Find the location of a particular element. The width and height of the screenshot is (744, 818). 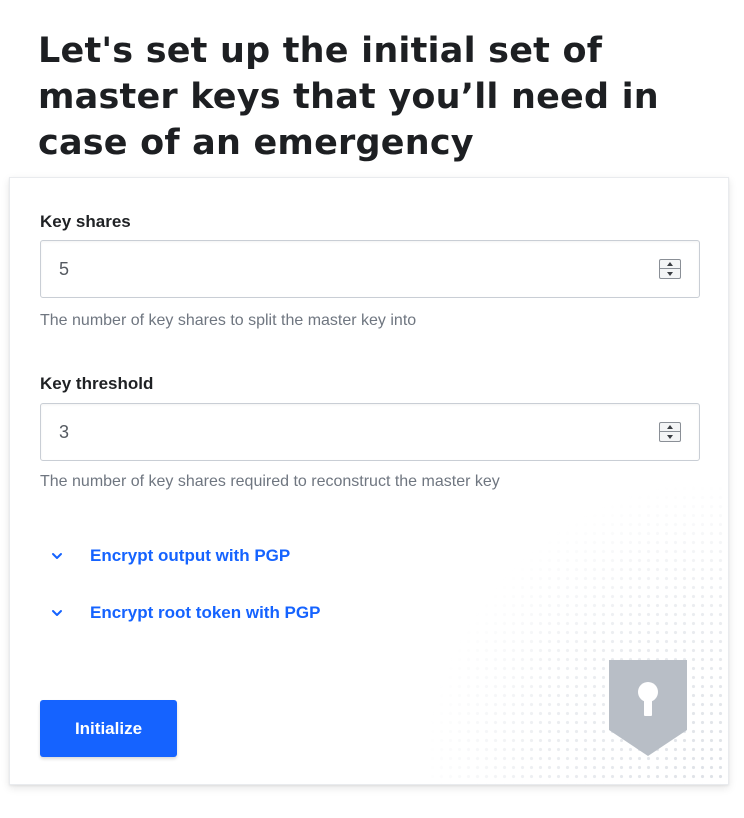

toggle-label: Encrypt root token with PGP is located at coordinates (205, 612).